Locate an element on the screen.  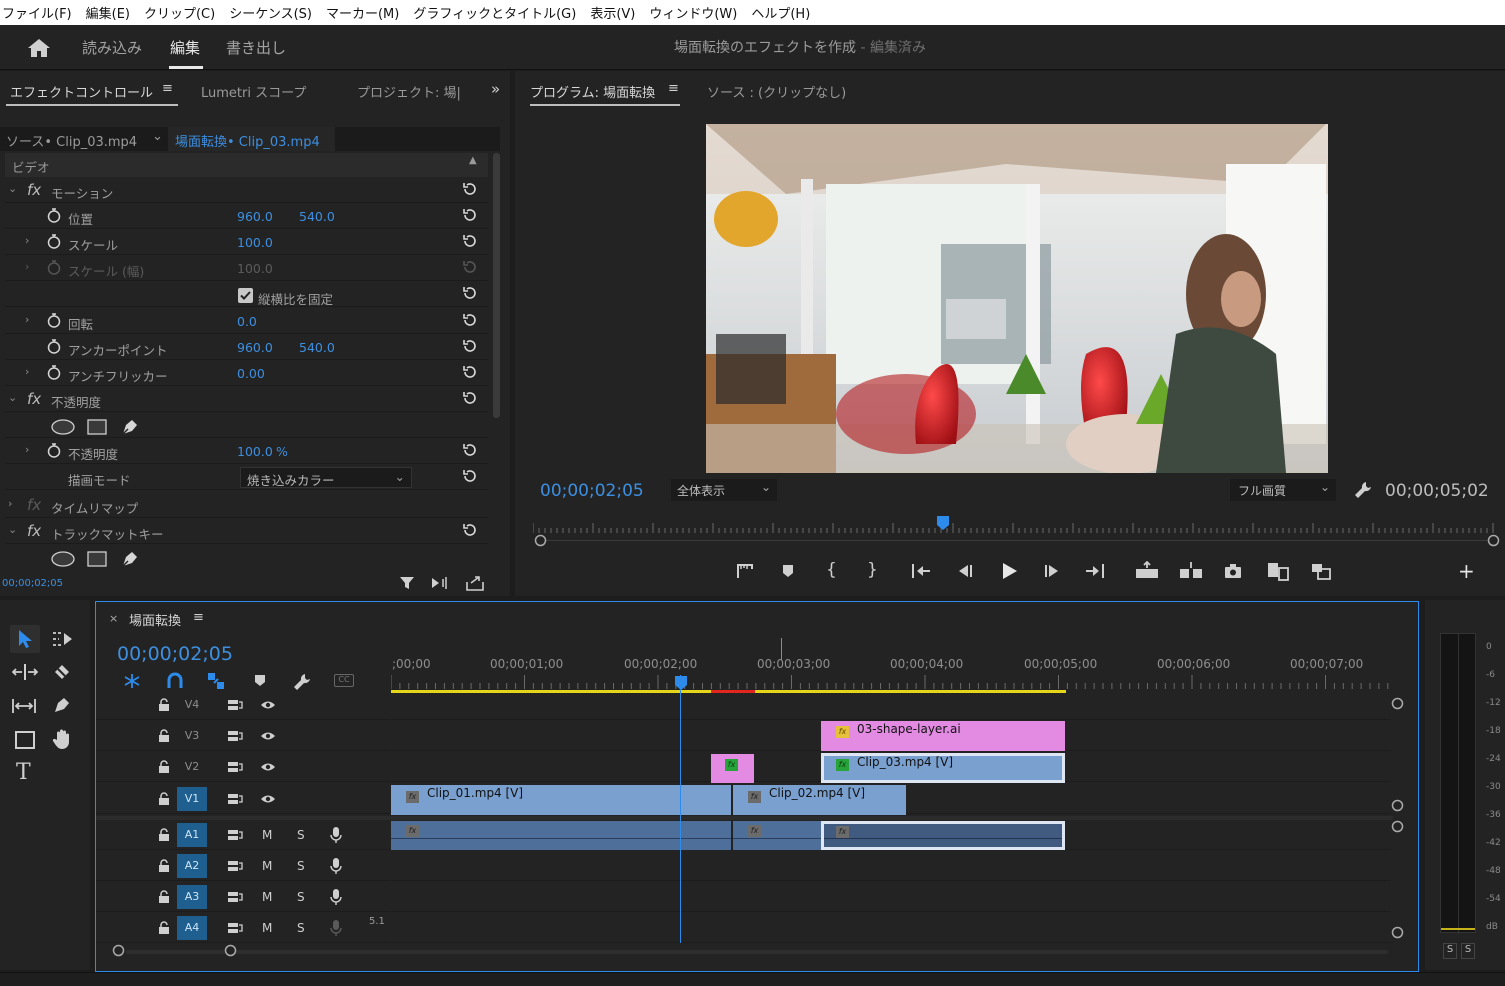
lane-v4 is located at coordinates (891, 705).